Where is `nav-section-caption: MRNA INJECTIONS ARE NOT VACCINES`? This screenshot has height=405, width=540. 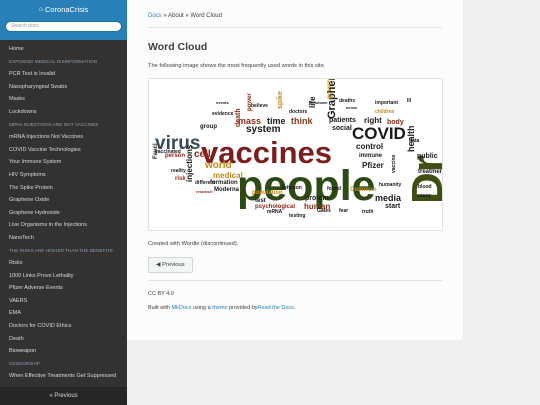
nav-section-caption: MRNA INJECTIONS ARE NOT VACCINES is located at coordinates (54, 124).